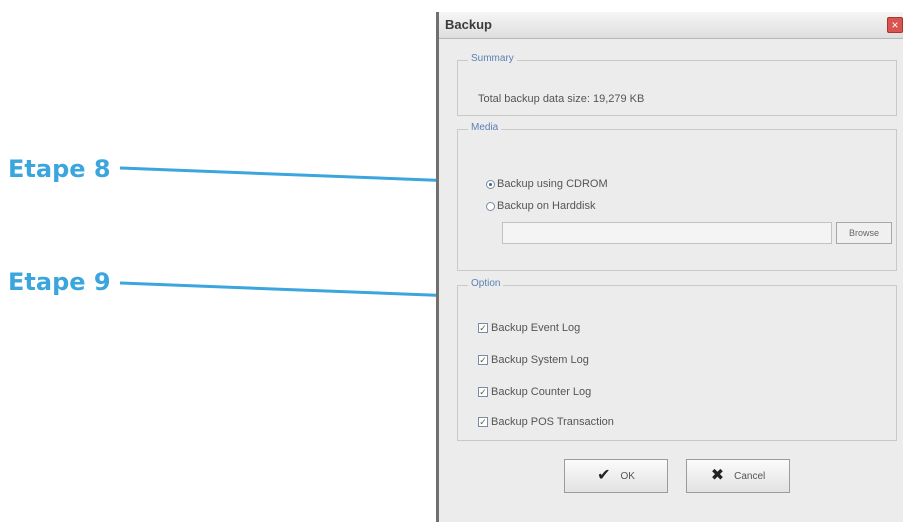 The height and width of the screenshot is (522, 903). What do you see at coordinates (717, 475) in the screenshot?
I see `x-icon: ✖` at bounding box center [717, 475].